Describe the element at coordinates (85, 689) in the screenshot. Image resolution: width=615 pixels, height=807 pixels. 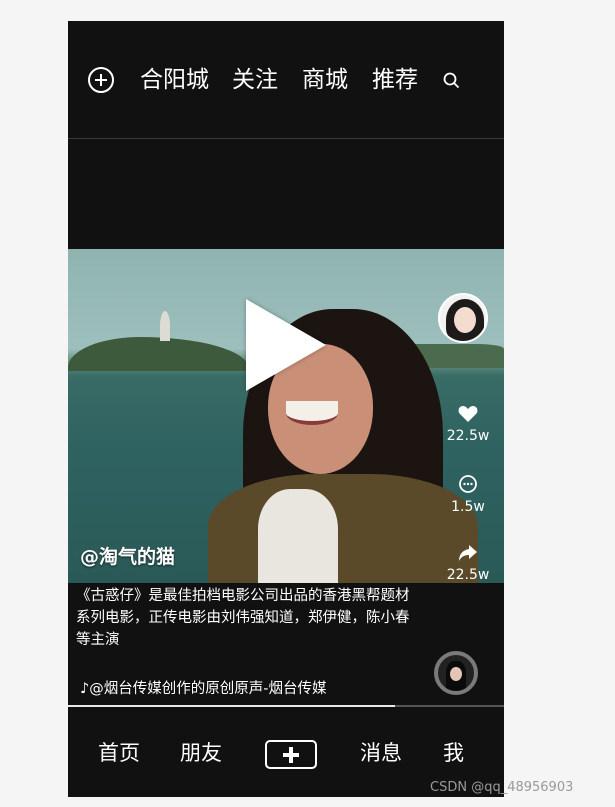
I see `music-note-icon: ♪` at that location.